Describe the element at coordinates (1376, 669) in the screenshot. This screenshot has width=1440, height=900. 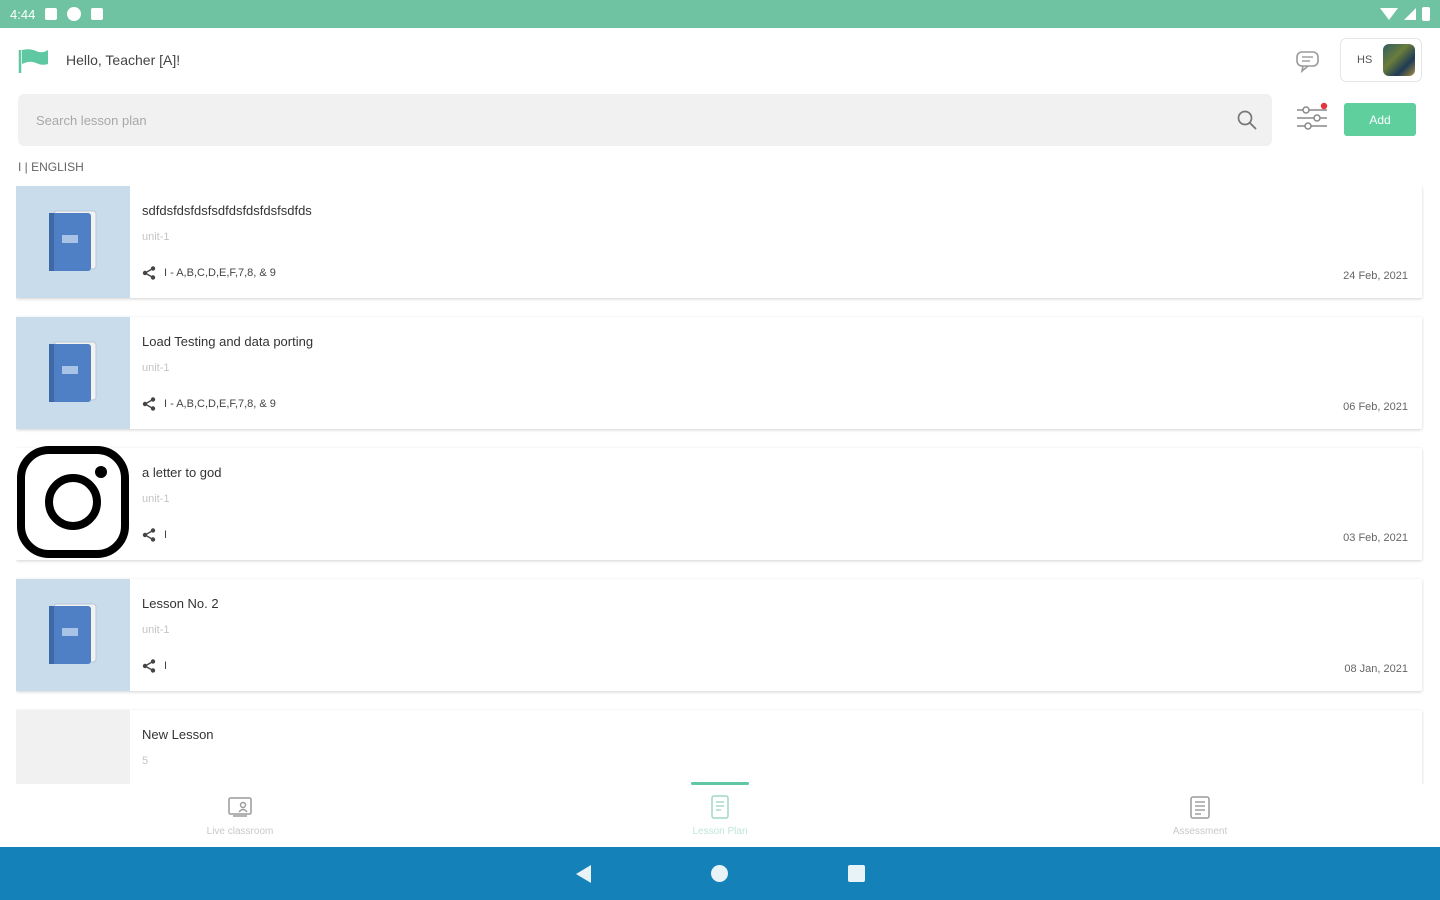
I see `lesson-date: 08 Jan, 2021` at that location.